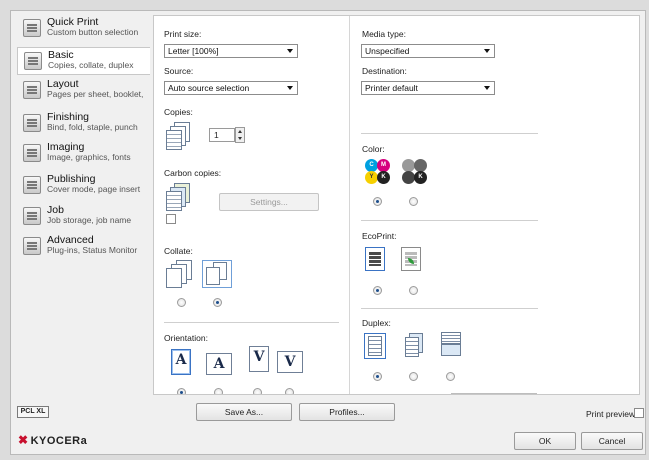 This screenshot has height=460, width=649. I want to click on sidebar-item-layout: Layout Pages per sheet, booklet,, so click(83, 91).